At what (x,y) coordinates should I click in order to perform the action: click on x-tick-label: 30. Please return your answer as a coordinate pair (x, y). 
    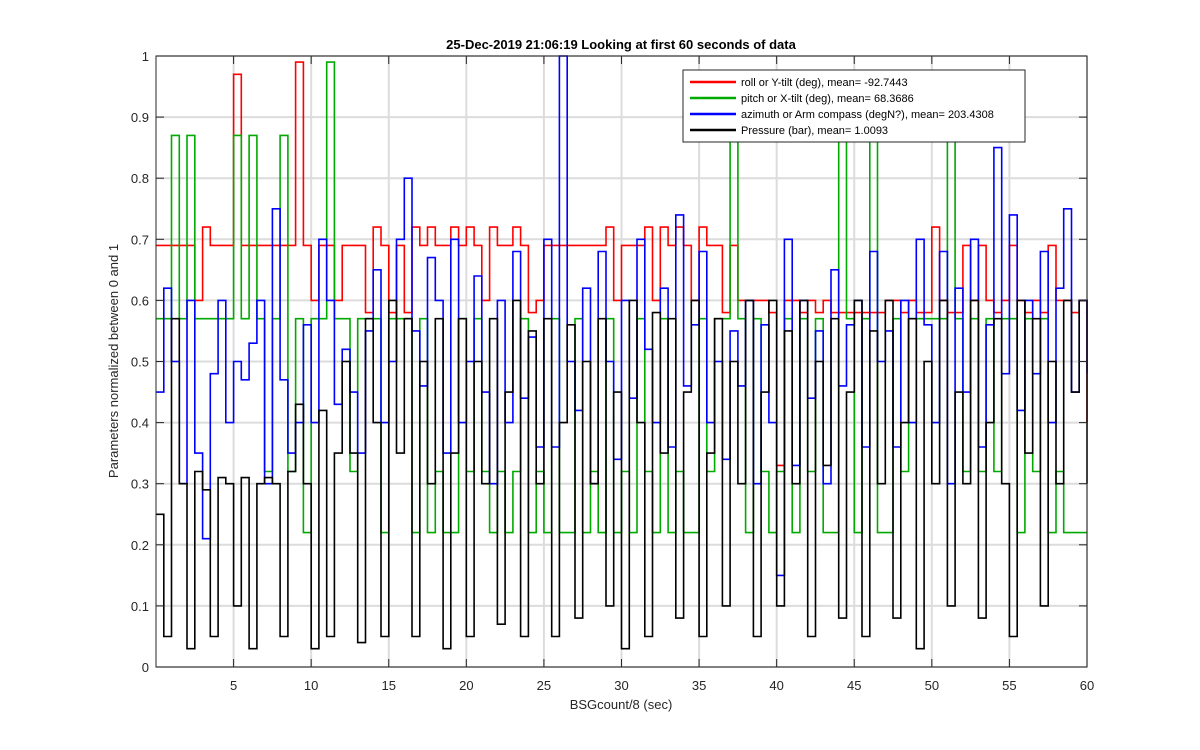
    Looking at the image, I should click on (621, 685).